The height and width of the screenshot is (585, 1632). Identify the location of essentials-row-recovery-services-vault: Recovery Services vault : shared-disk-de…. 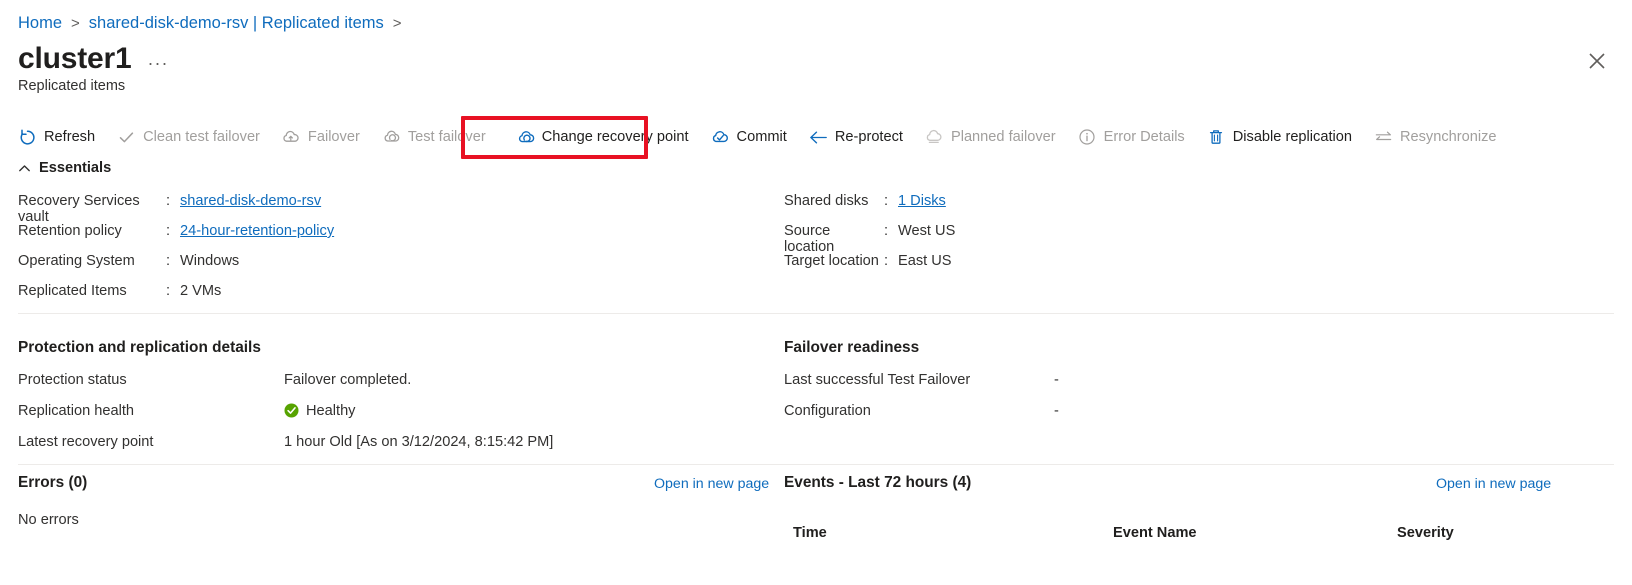
(176, 209).